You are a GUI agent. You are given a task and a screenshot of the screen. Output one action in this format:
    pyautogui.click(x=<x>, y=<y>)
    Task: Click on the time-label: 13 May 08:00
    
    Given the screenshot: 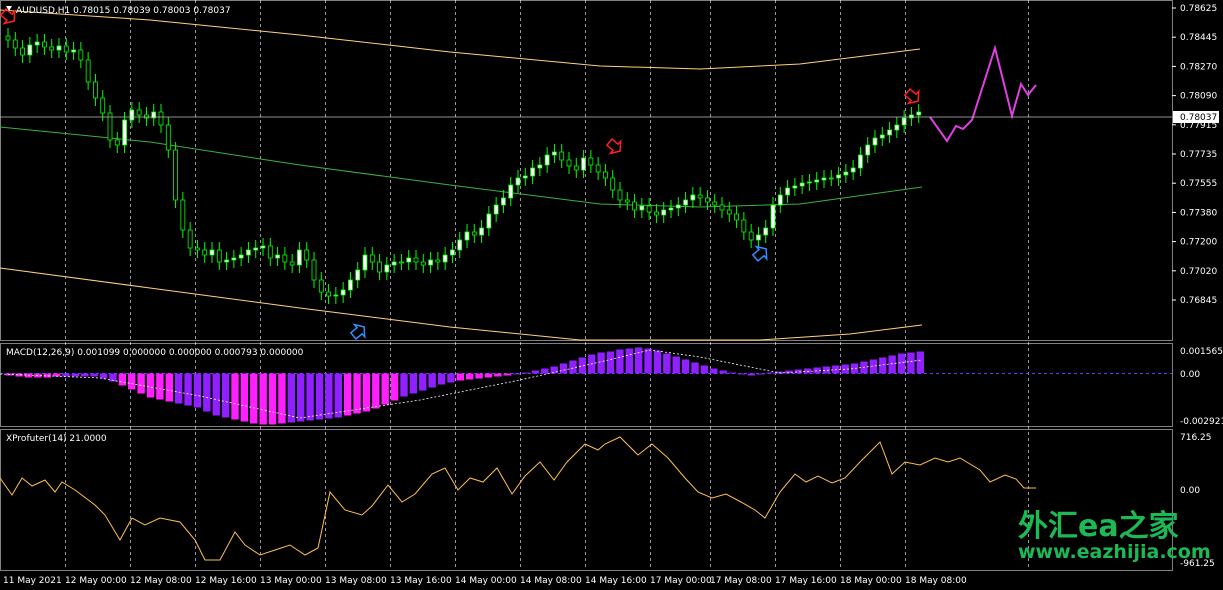 What is the action you would take?
    pyautogui.click(x=356, y=581)
    